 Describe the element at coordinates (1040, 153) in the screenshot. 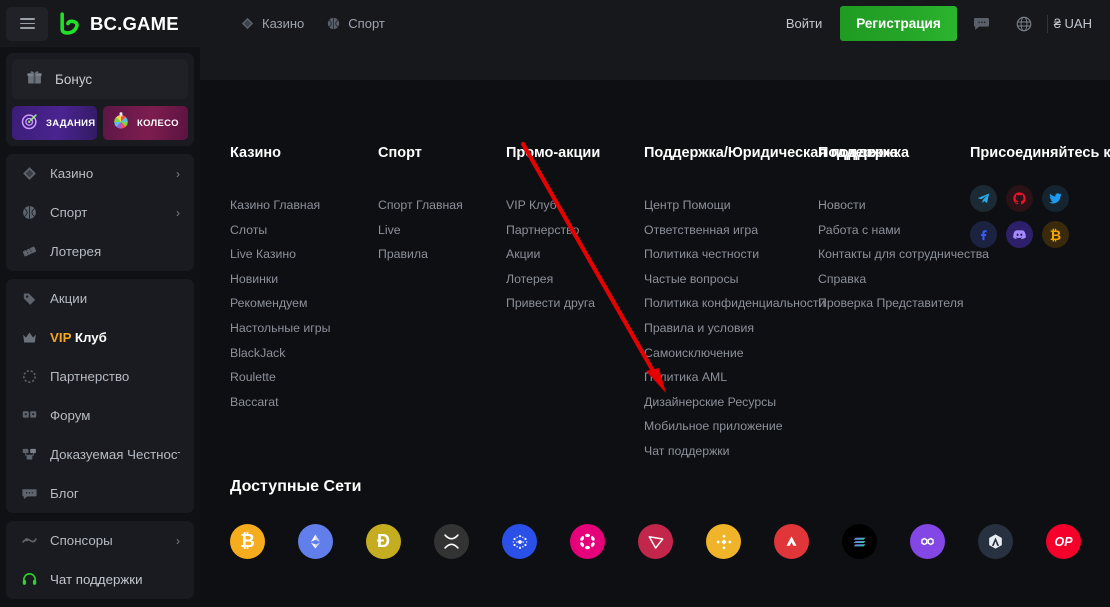

I see `footer-column-join-us: Присоединяйтесь к нам` at that location.